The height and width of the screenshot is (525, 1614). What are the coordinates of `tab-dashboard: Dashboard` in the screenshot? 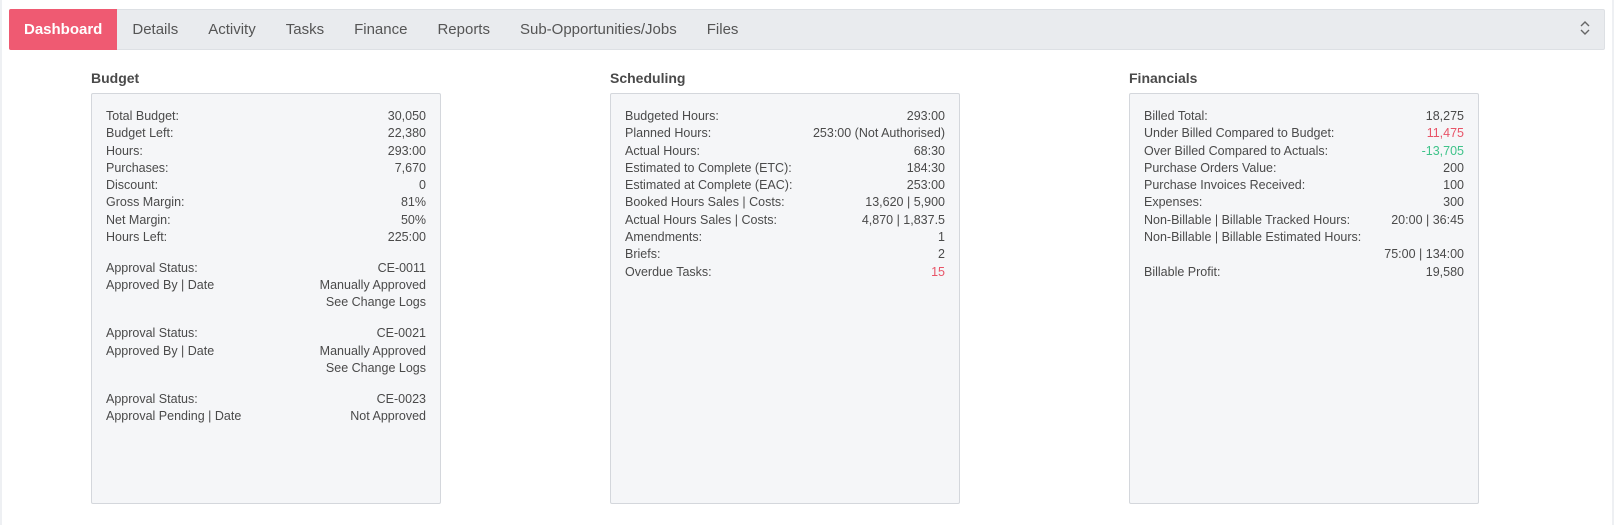 It's located at (63, 29).